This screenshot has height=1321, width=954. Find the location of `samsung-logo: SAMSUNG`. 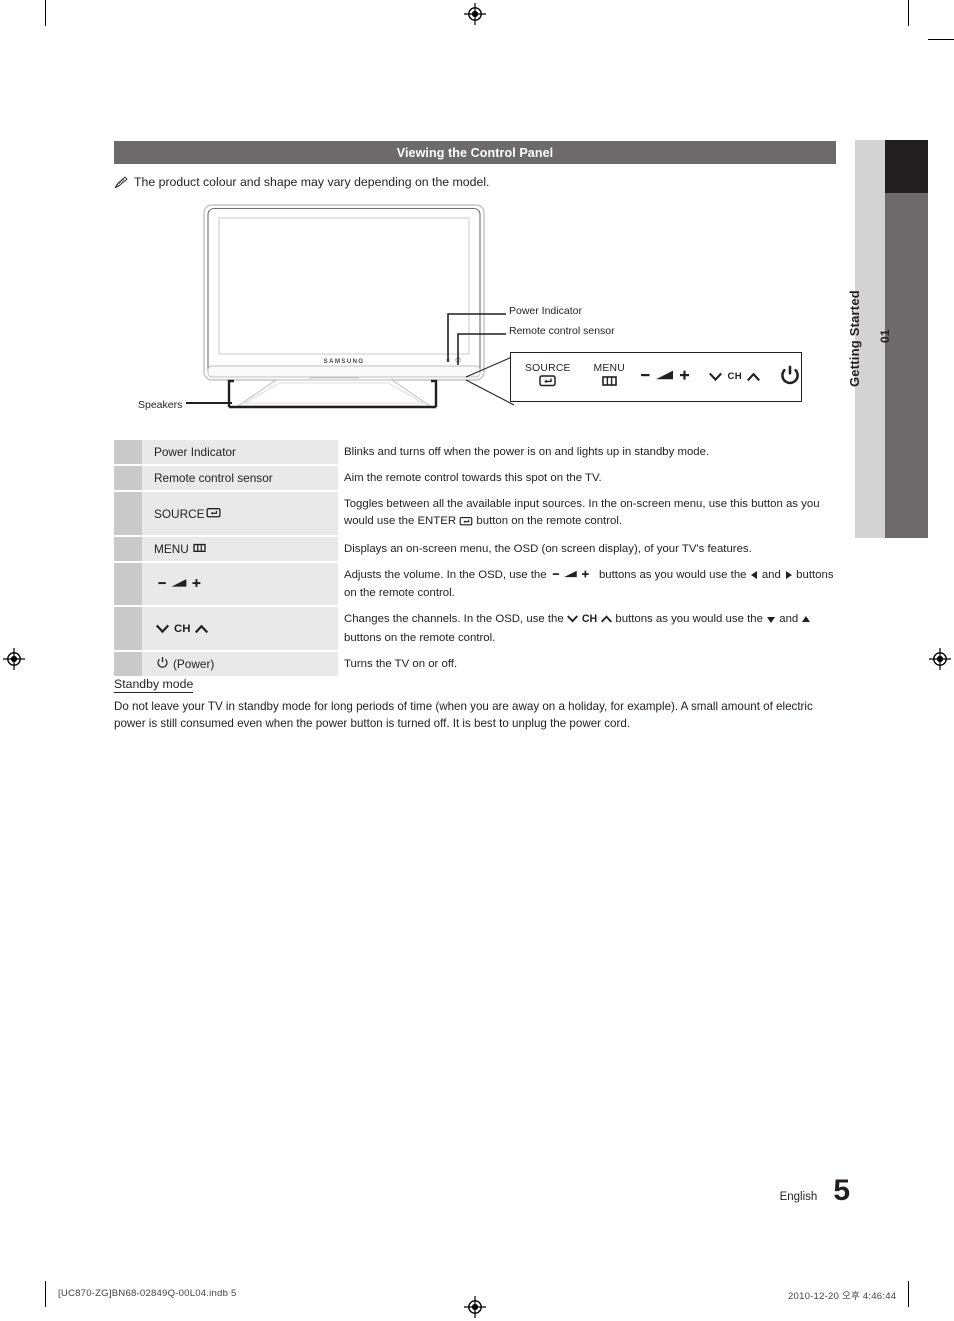

samsung-logo: SAMSUNG is located at coordinates (344, 361).